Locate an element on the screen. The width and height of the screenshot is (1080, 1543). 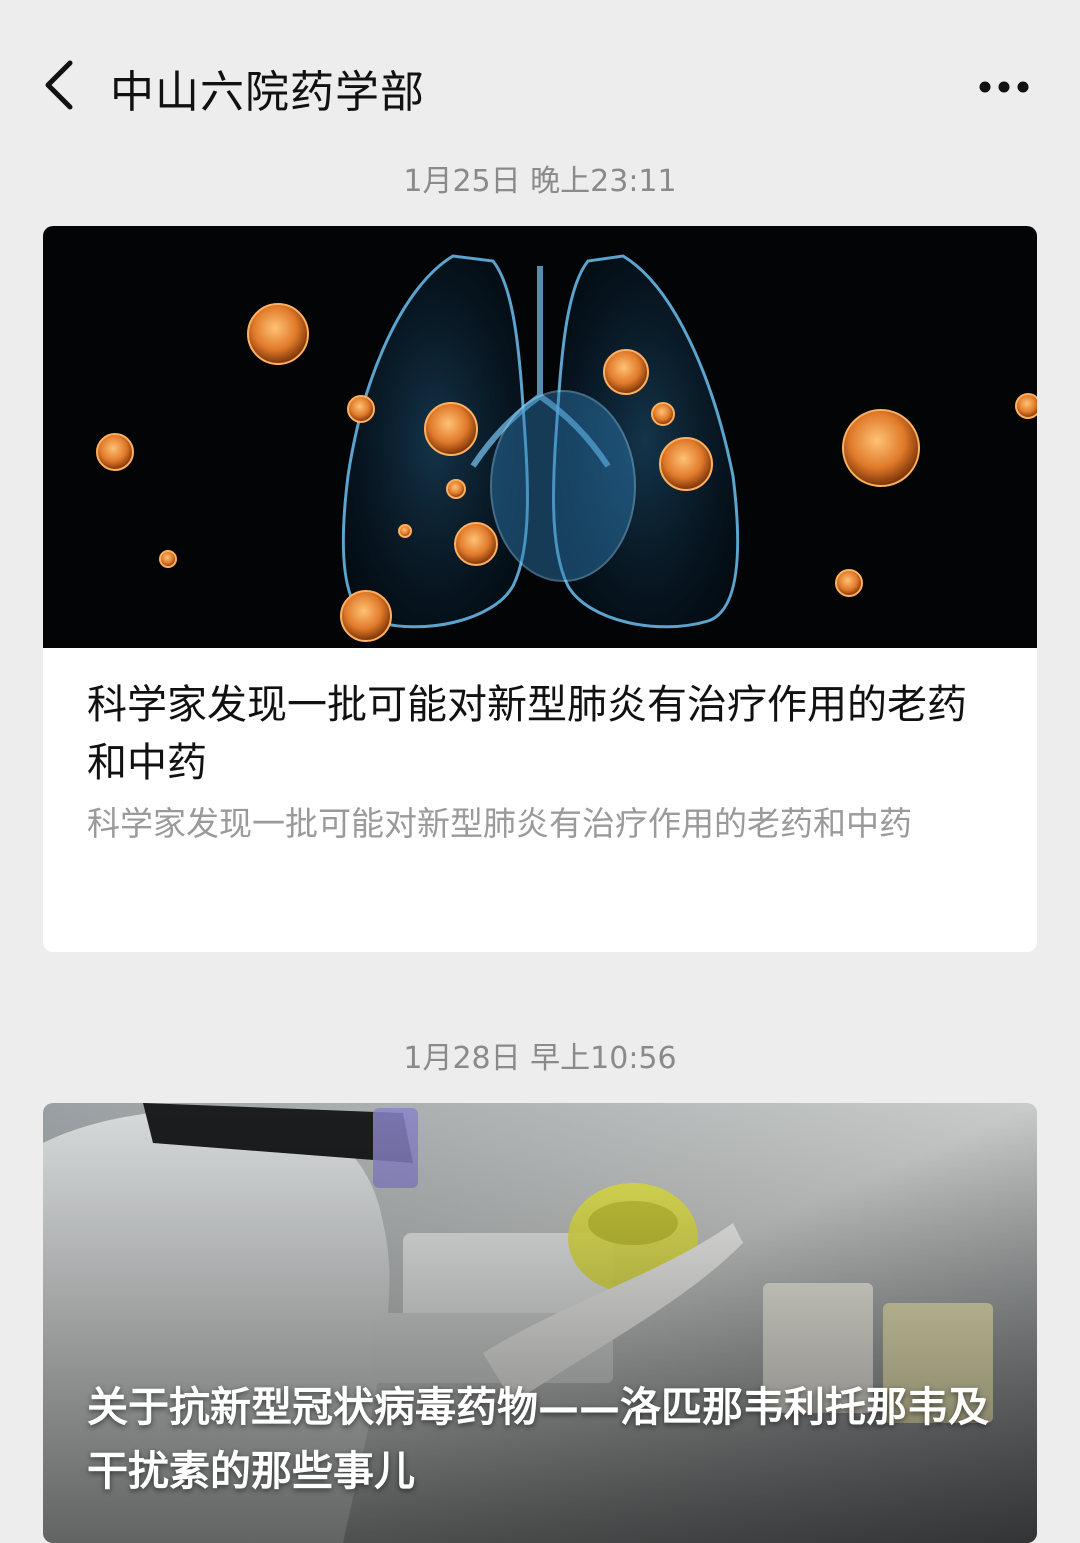
more-dots-icon is located at coordinates (1004, 87).